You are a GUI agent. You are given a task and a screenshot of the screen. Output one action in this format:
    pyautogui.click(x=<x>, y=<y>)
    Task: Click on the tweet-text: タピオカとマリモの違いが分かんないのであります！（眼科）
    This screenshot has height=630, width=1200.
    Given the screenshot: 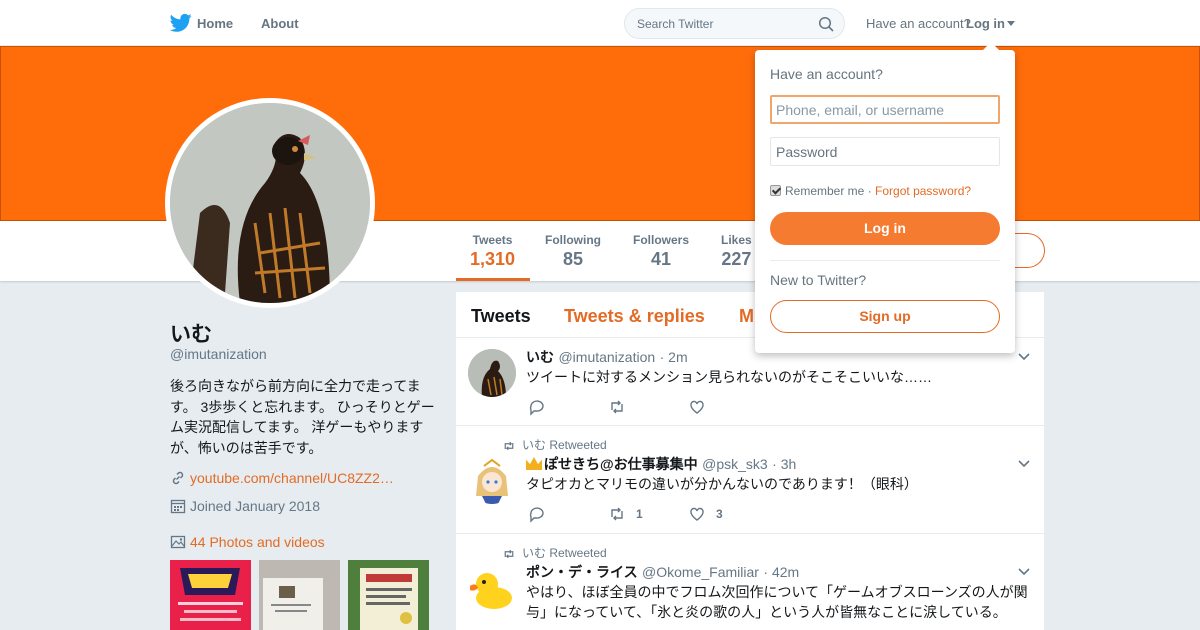 What is the action you would take?
    pyautogui.click(x=722, y=484)
    